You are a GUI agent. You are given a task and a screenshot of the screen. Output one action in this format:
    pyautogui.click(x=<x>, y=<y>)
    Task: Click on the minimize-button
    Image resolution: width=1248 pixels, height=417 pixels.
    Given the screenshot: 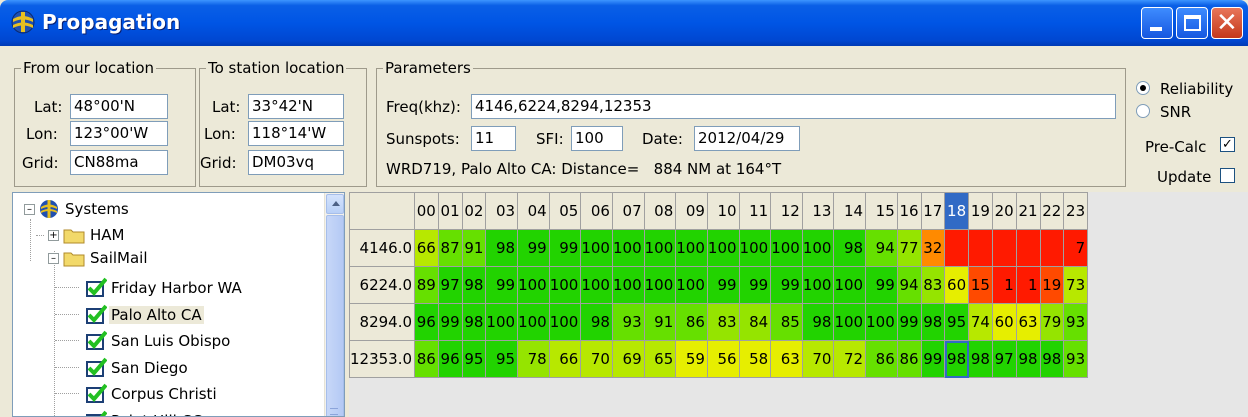 What is the action you would take?
    pyautogui.click(x=1157, y=23)
    